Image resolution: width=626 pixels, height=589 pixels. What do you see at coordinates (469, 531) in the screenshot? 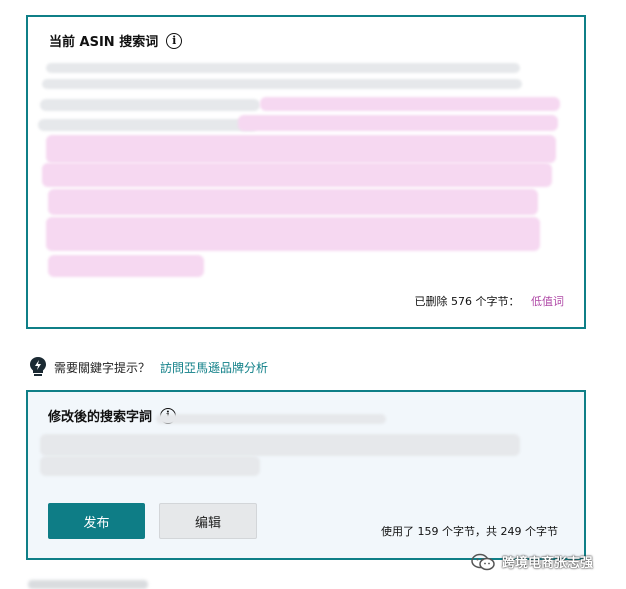
I see `byte-usage-text: 使用了 159 个字节，共 249 个字节` at bounding box center [469, 531].